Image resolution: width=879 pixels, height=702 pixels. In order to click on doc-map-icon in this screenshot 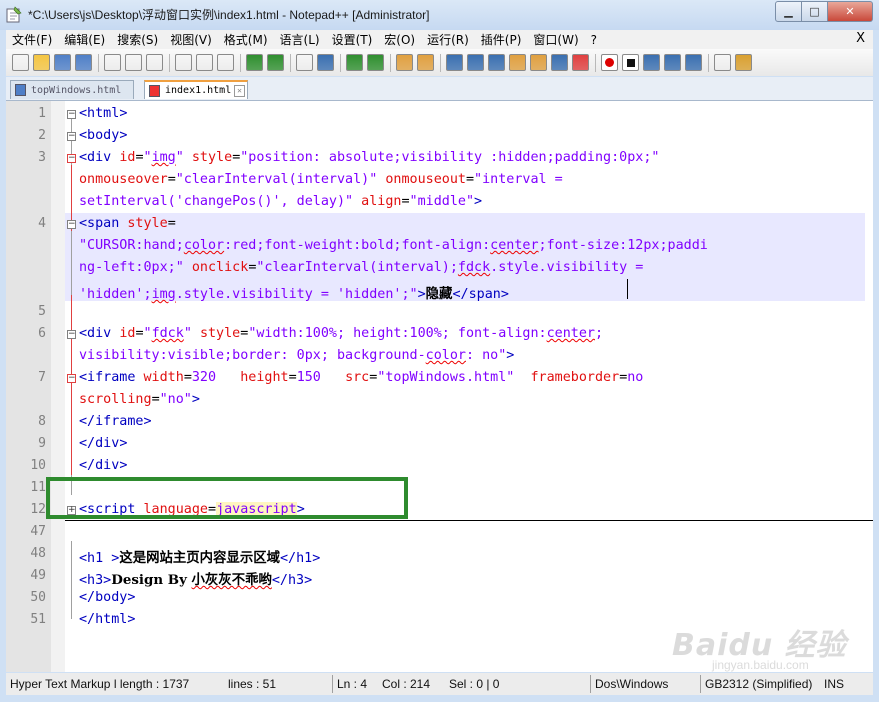, I will do `click(538, 62)`.